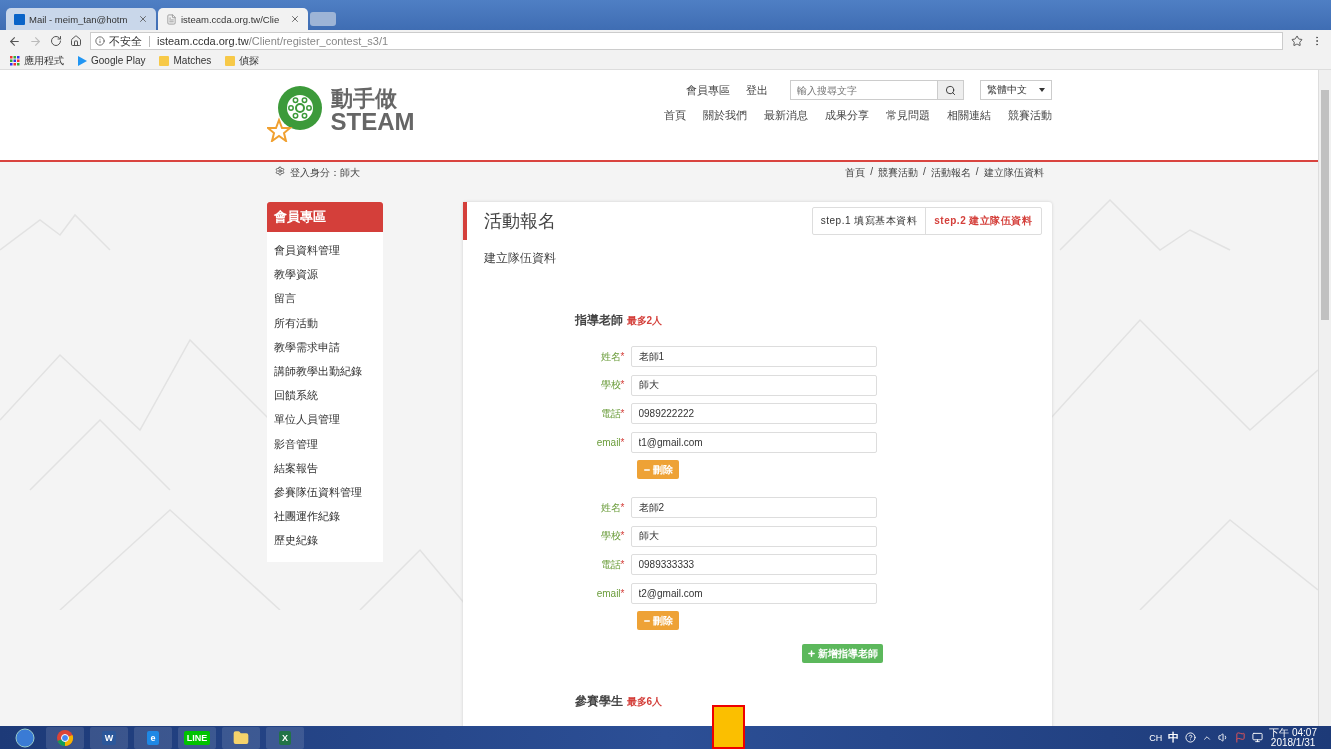  I want to click on tab-title: isteam.ccda.org.tw/Clie, so click(231, 19).